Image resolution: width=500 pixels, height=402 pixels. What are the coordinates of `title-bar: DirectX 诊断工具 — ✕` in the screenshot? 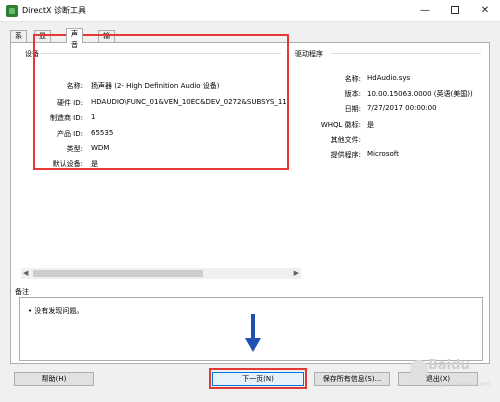 It's located at (250, 11).